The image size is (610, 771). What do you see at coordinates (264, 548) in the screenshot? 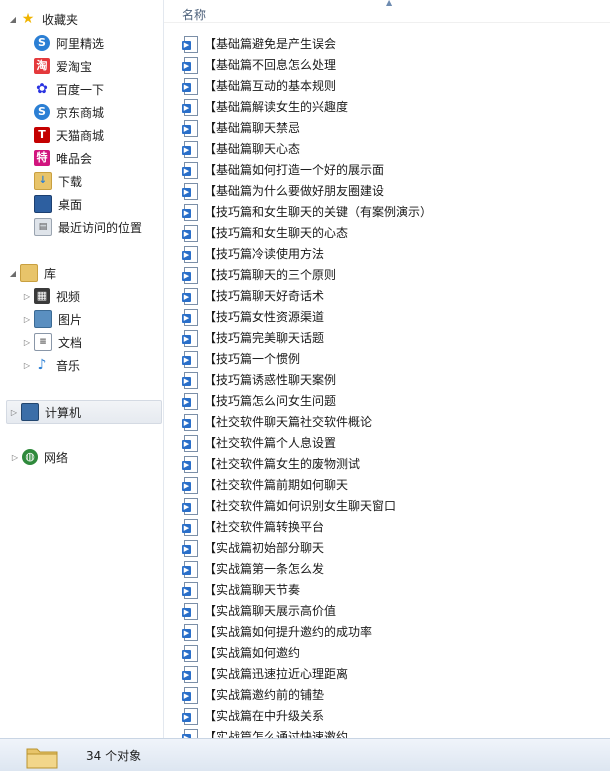
I see `file-name: 【实战篇初始部分聊天` at bounding box center [264, 548].